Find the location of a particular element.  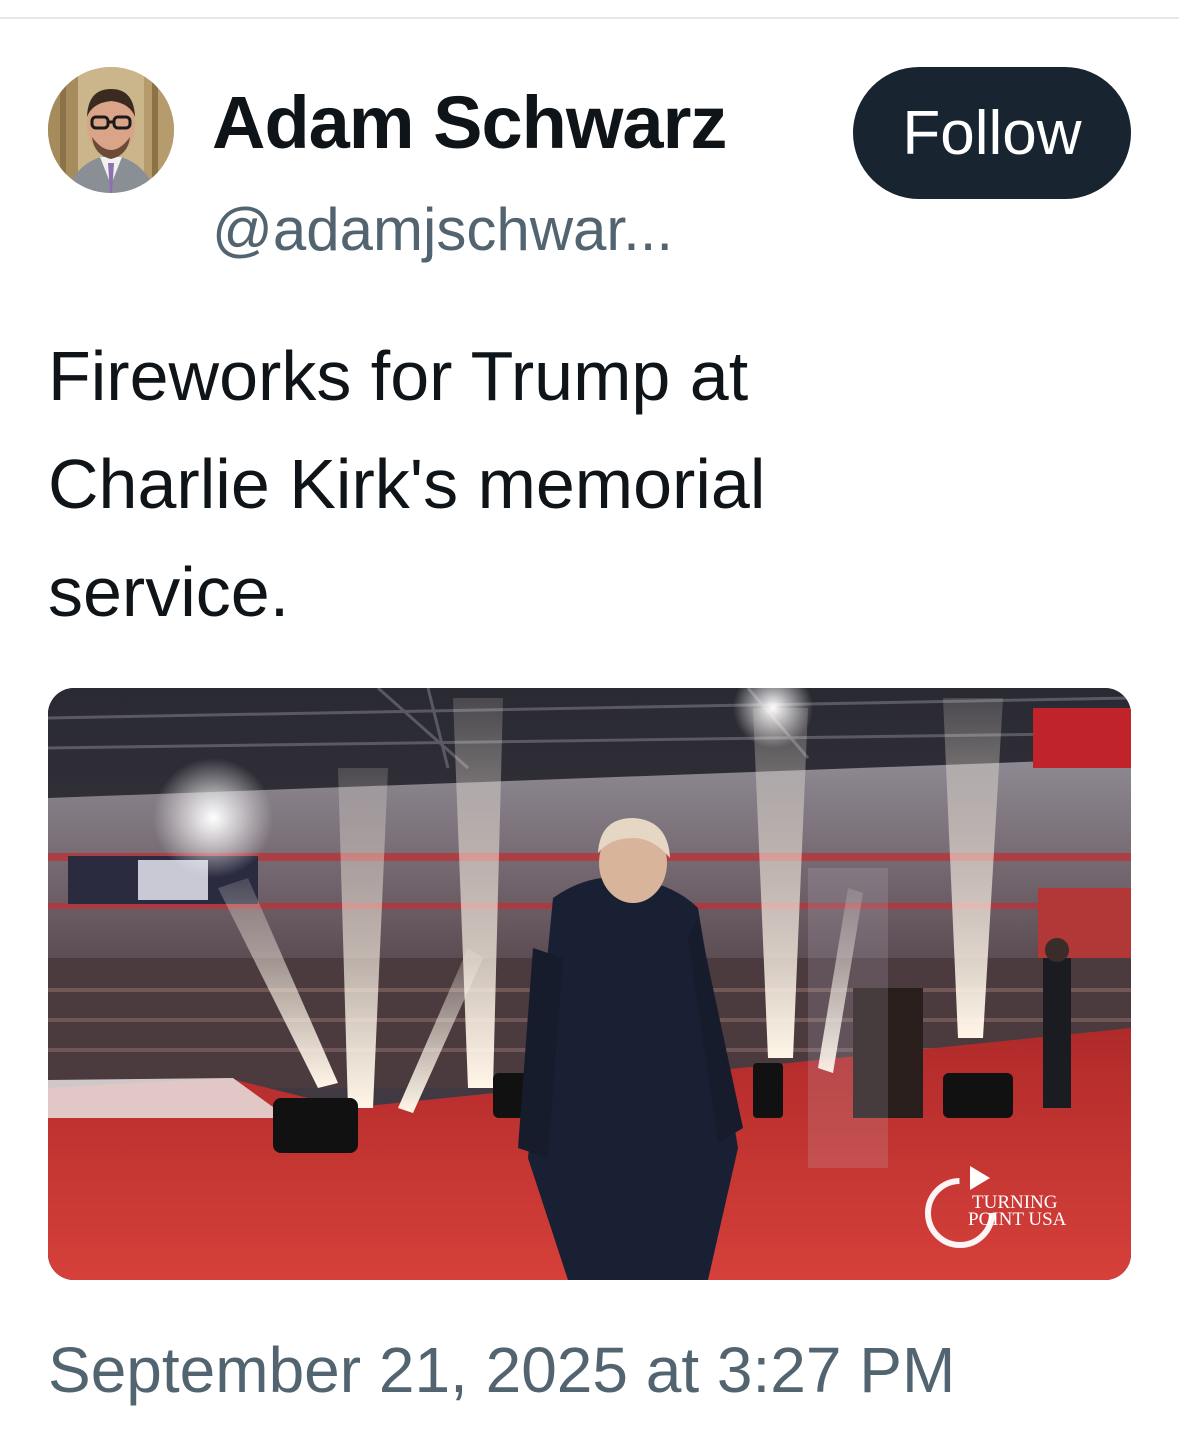

avatar is located at coordinates (111, 130).